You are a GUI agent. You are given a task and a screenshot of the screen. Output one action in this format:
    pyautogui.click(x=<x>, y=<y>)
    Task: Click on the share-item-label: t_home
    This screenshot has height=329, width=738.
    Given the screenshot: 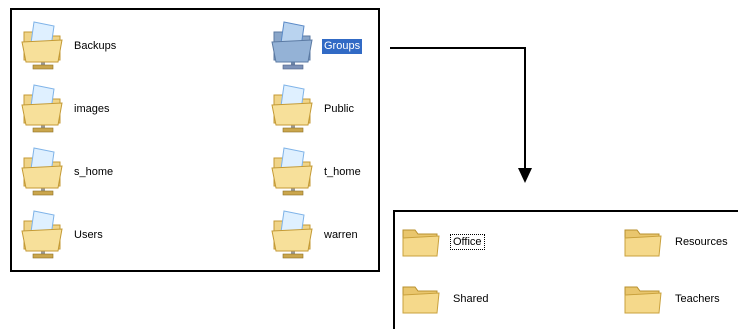 What is the action you would take?
    pyautogui.click(x=342, y=171)
    